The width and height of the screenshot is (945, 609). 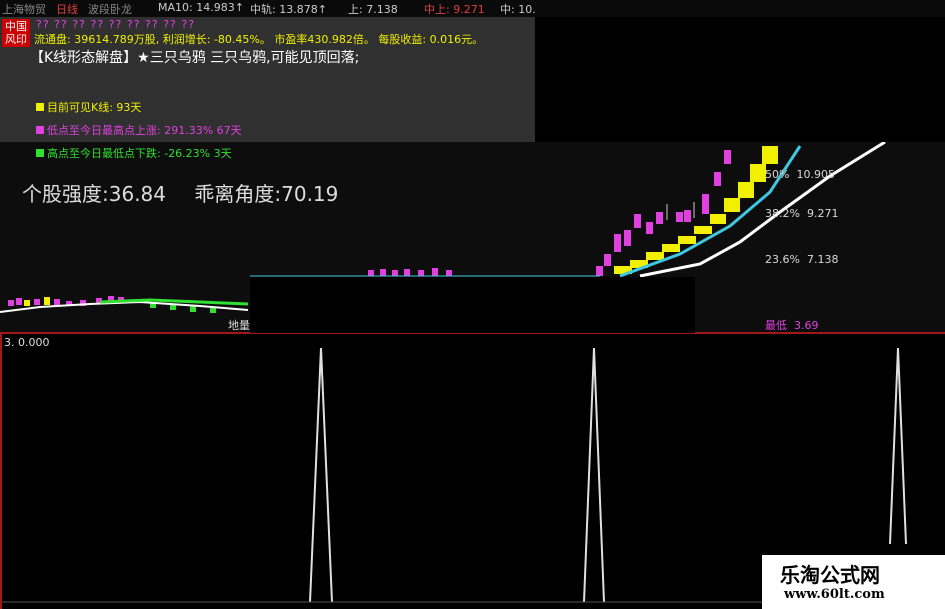 What do you see at coordinates (115, 39) in the screenshot?
I see `float-shares-value: 39614.789万股` at bounding box center [115, 39].